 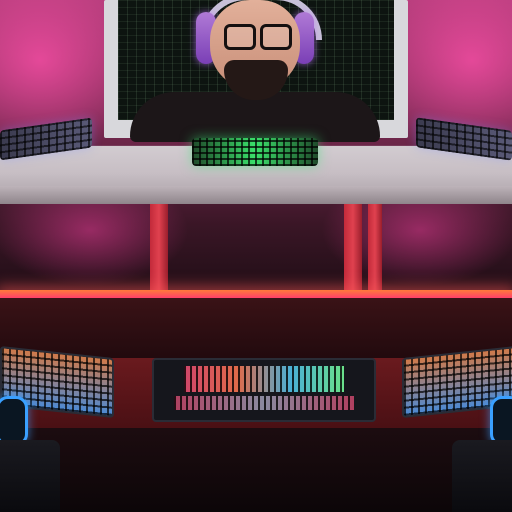 I want to click on mixer-icon, so click(x=264, y=390).